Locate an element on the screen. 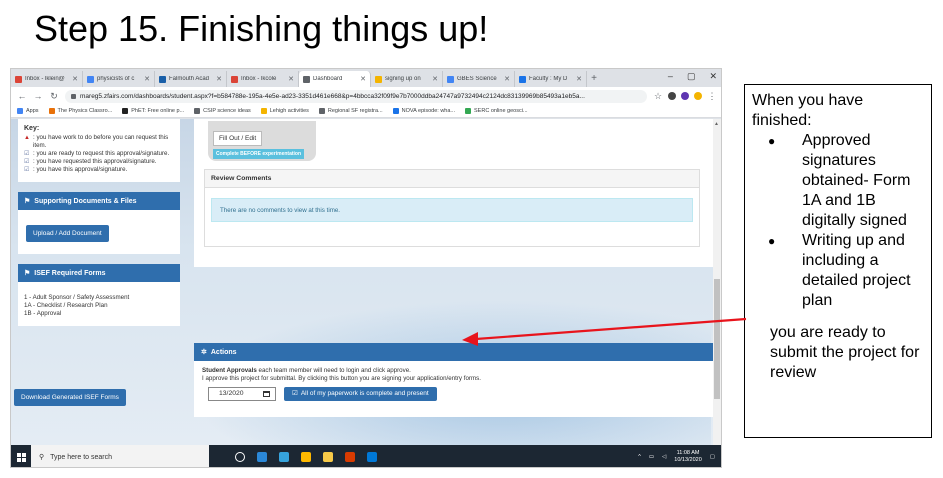  windows-start-button is located at coordinates (21, 456).